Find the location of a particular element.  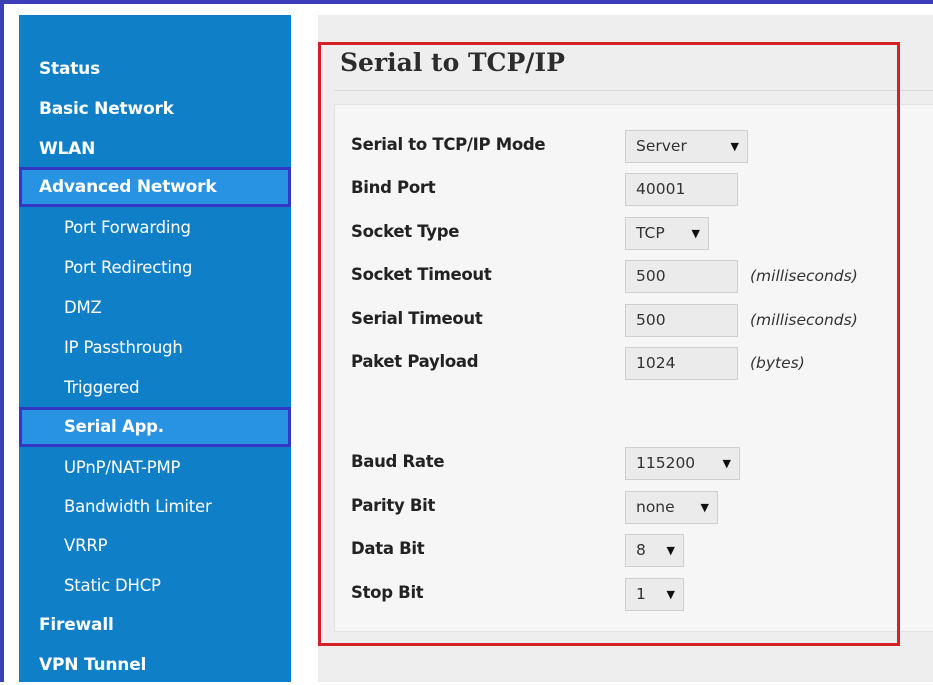

sidebar-item-ip-passthrough: IP Passthrough is located at coordinates (155, 348).